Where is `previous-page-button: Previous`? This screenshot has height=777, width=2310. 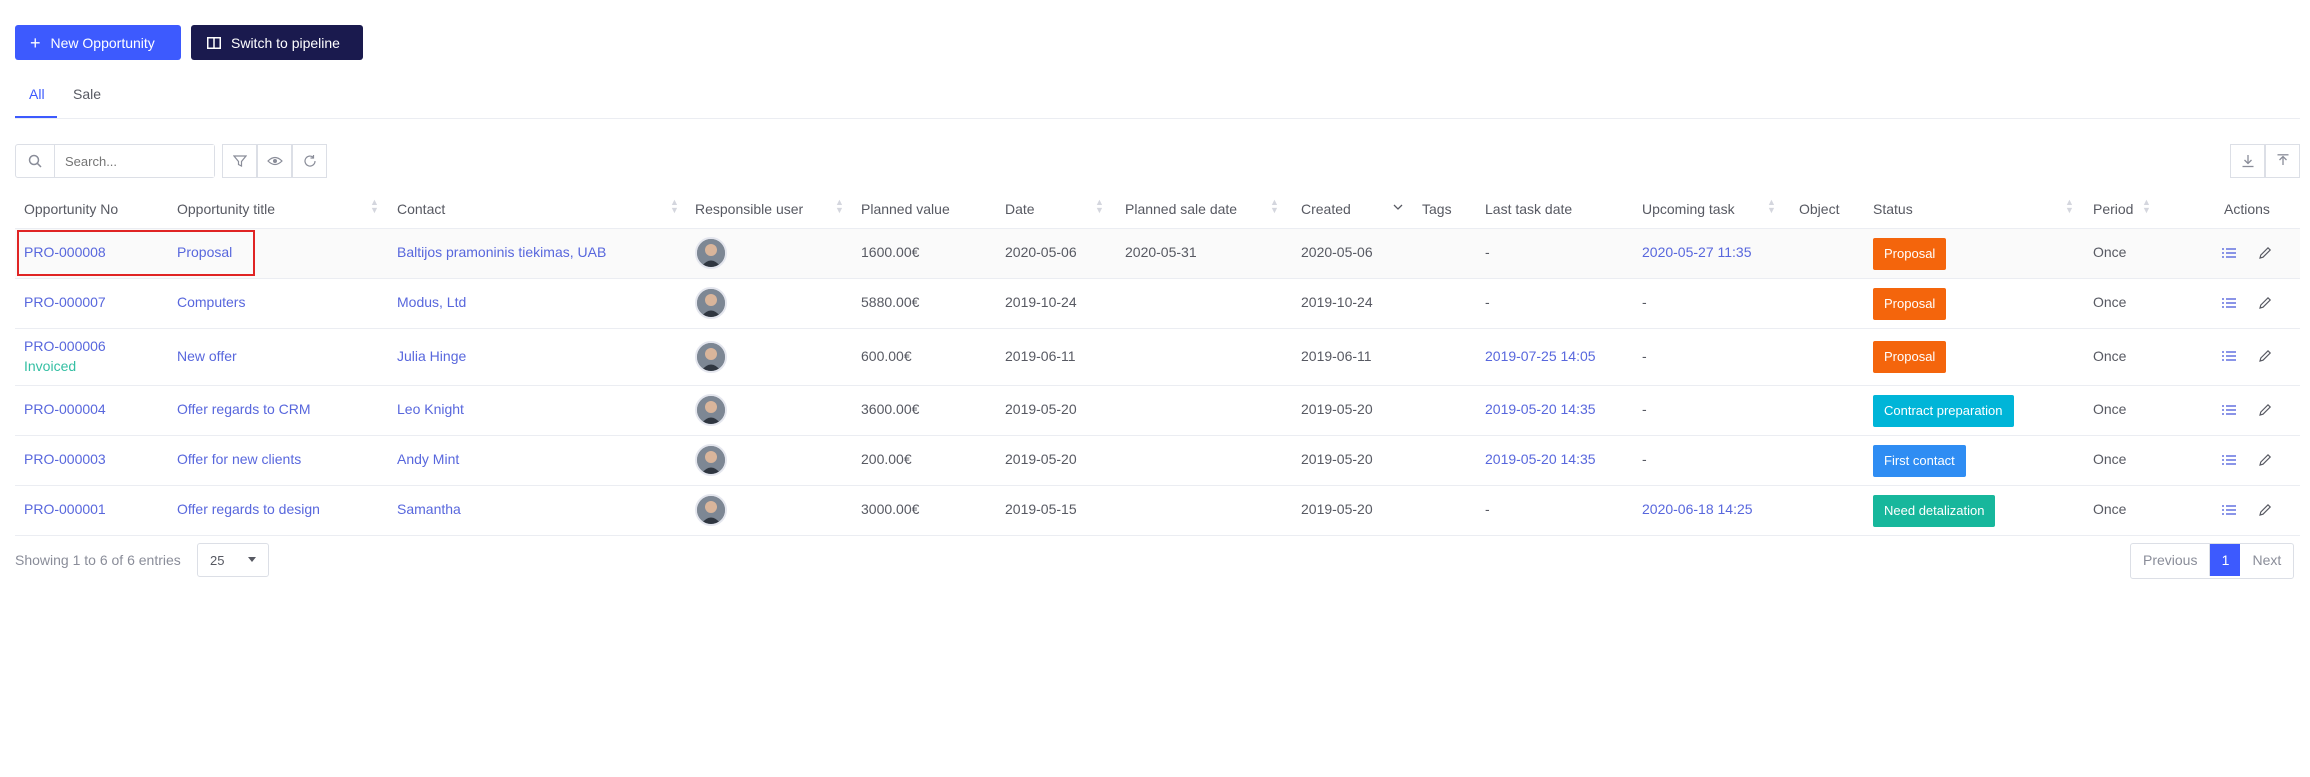 previous-page-button: Previous is located at coordinates (2171, 560).